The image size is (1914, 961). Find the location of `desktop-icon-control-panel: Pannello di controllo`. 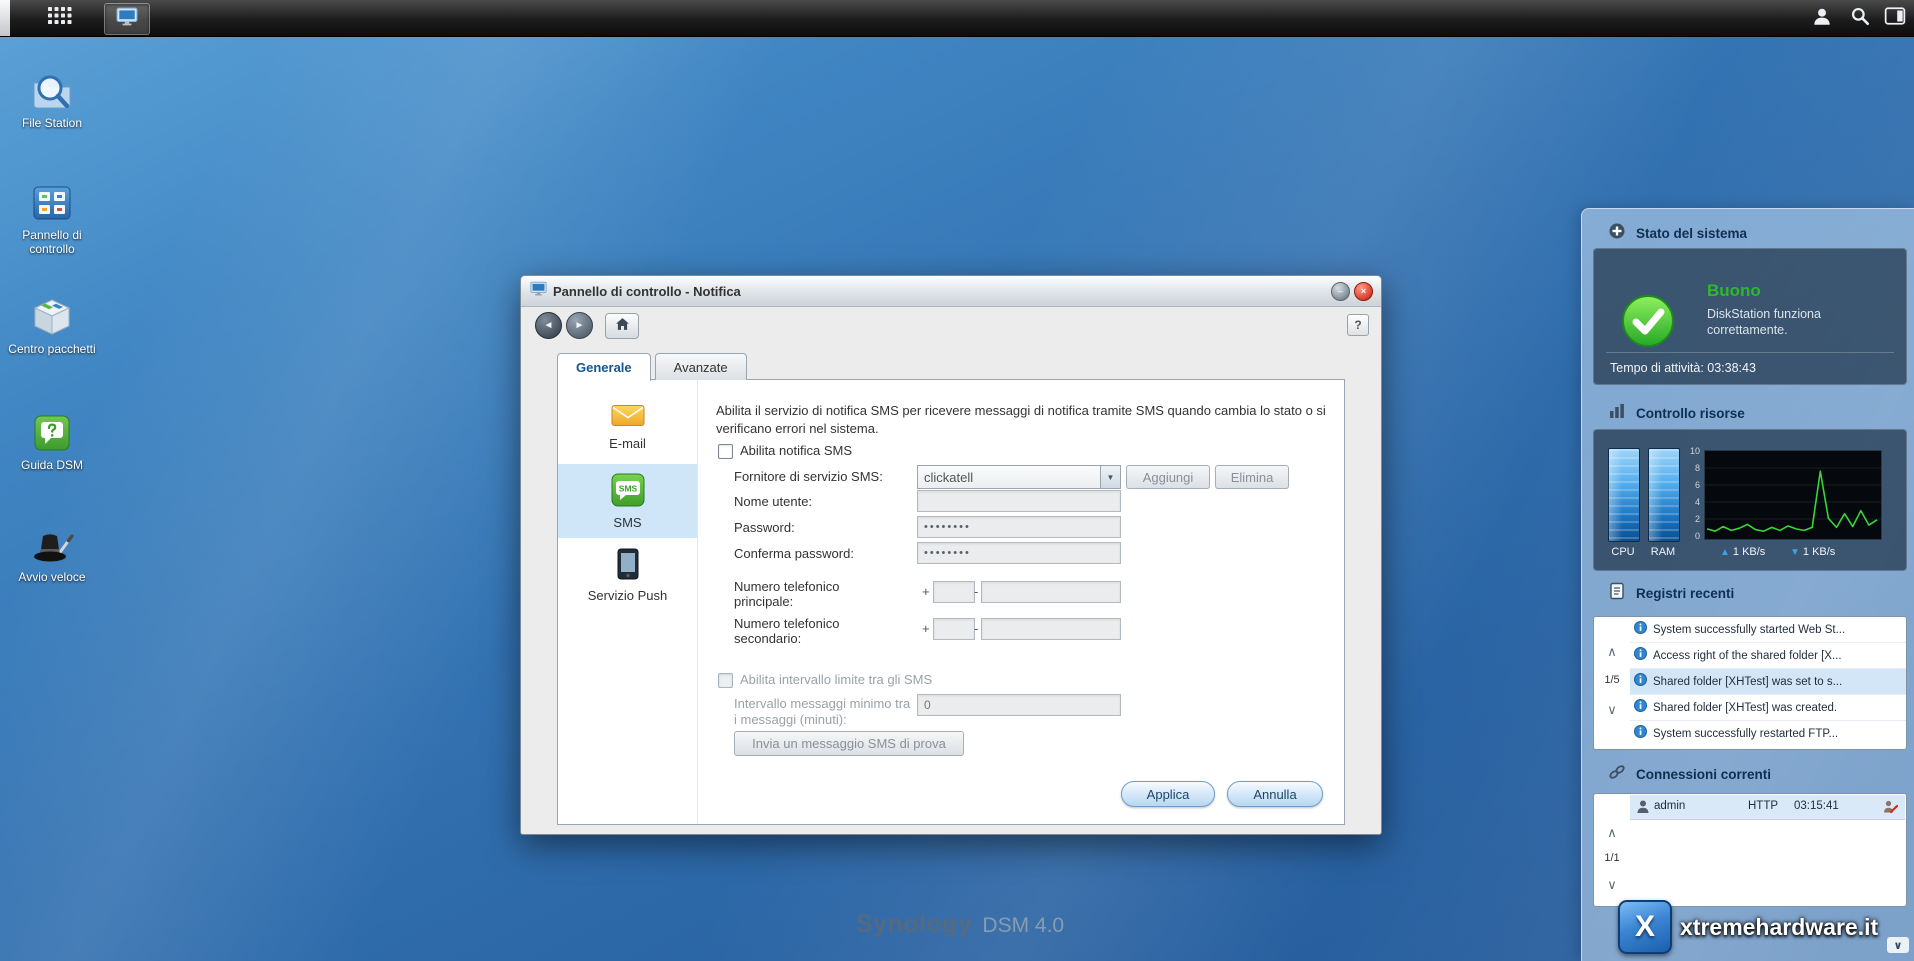

desktop-icon-control-panel: Pannello di controllo is located at coordinates (52, 218).